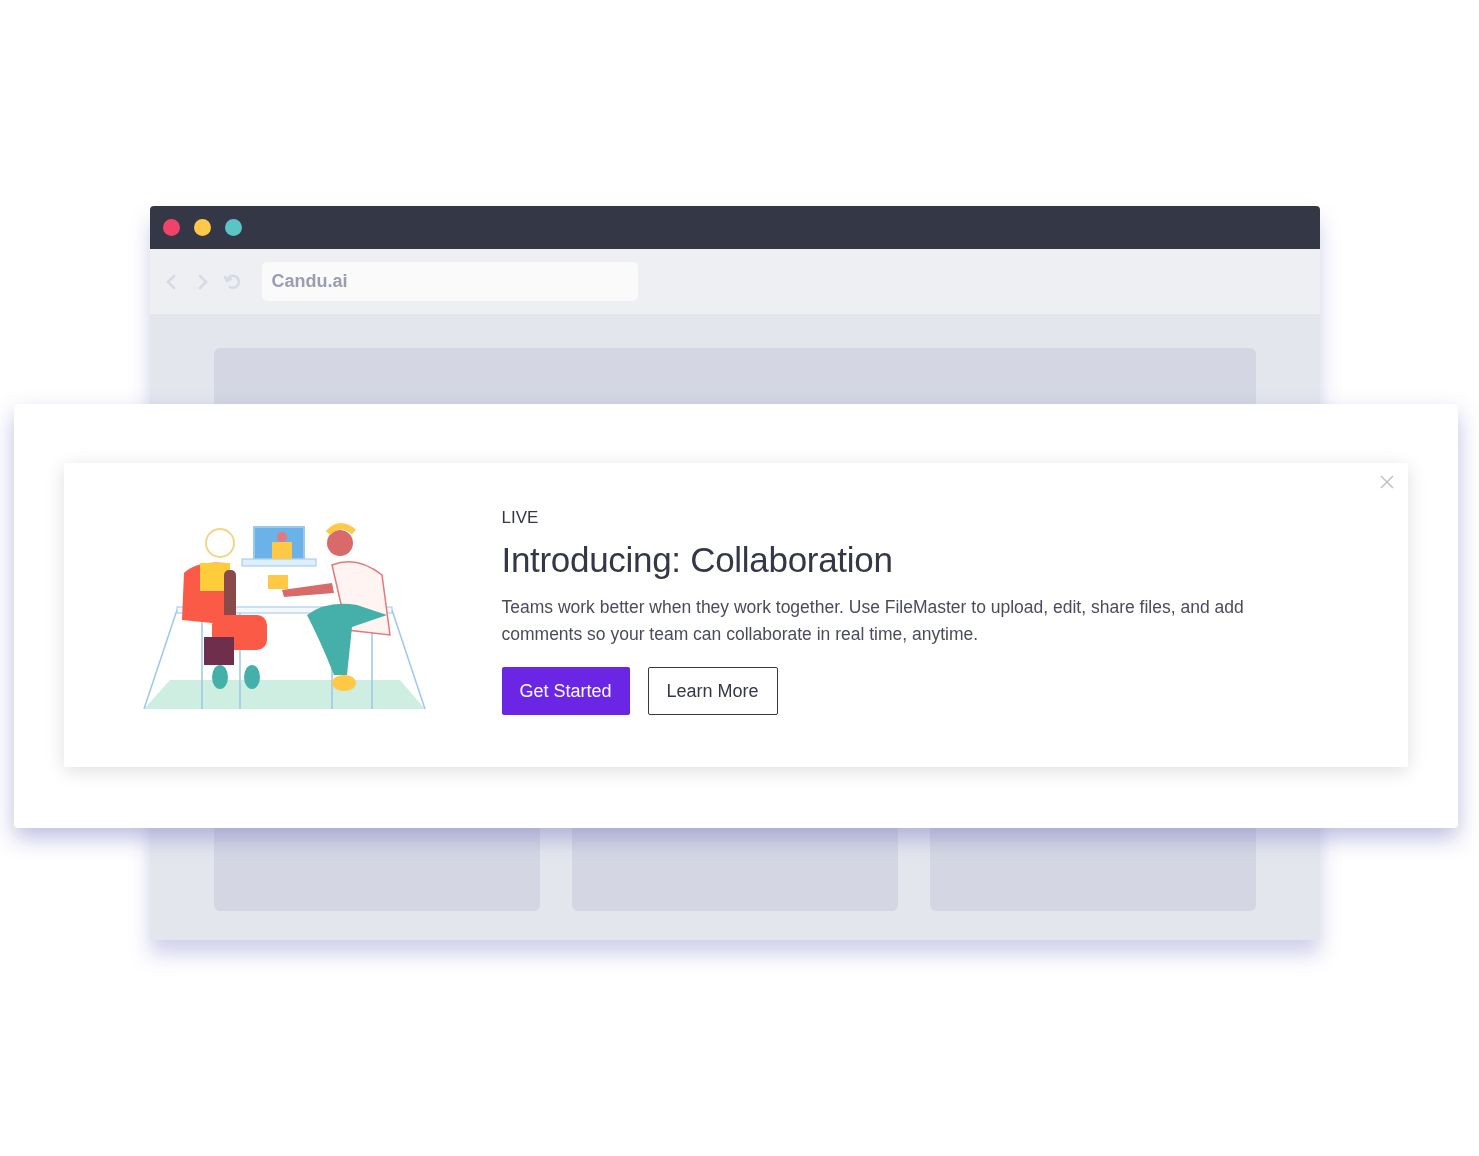 This screenshot has width=1479, height=1156. Describe the element at coordinates (565, 691) in the screenshot. I see `get-started-button: Get Started` at that location.